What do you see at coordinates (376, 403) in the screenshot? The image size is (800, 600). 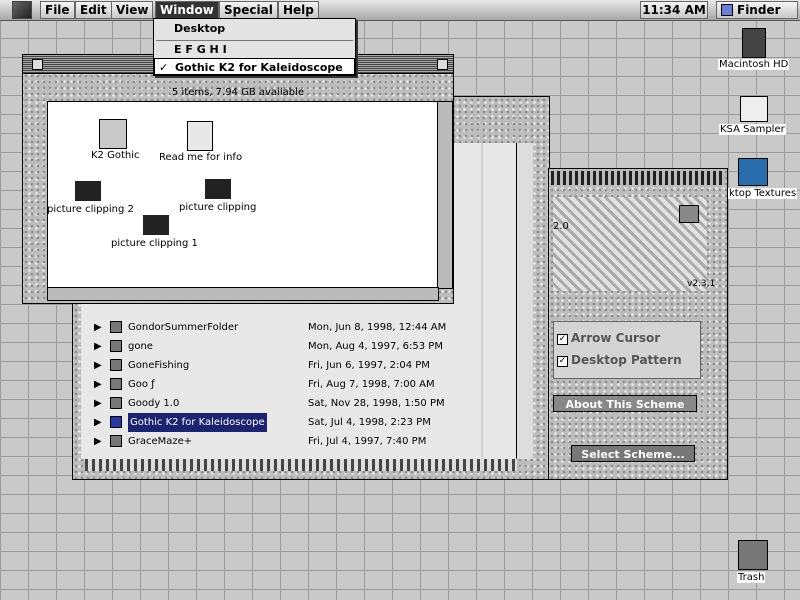 I see `file-date: Sat, Nov 28, 1998, 1:50 PM` at bounding box center [376, 403].